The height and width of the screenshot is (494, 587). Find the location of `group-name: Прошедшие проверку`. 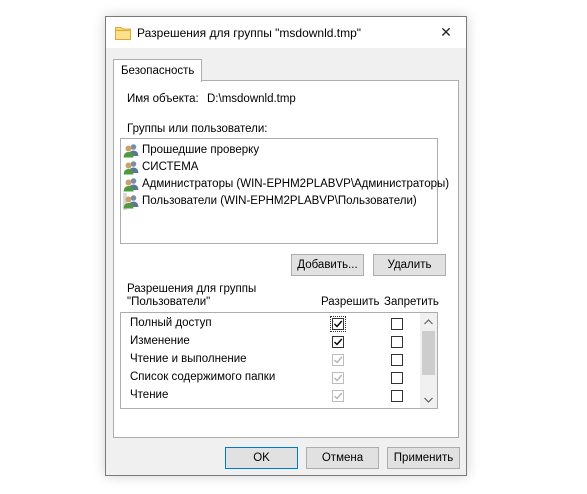

group-name: Прошедшие проверку is located at coordinates (201, 150).